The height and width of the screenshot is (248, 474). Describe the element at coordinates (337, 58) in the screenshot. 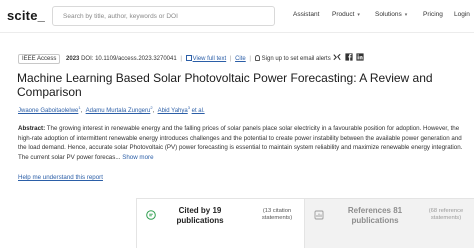

I see `twitter-icon` at that location.